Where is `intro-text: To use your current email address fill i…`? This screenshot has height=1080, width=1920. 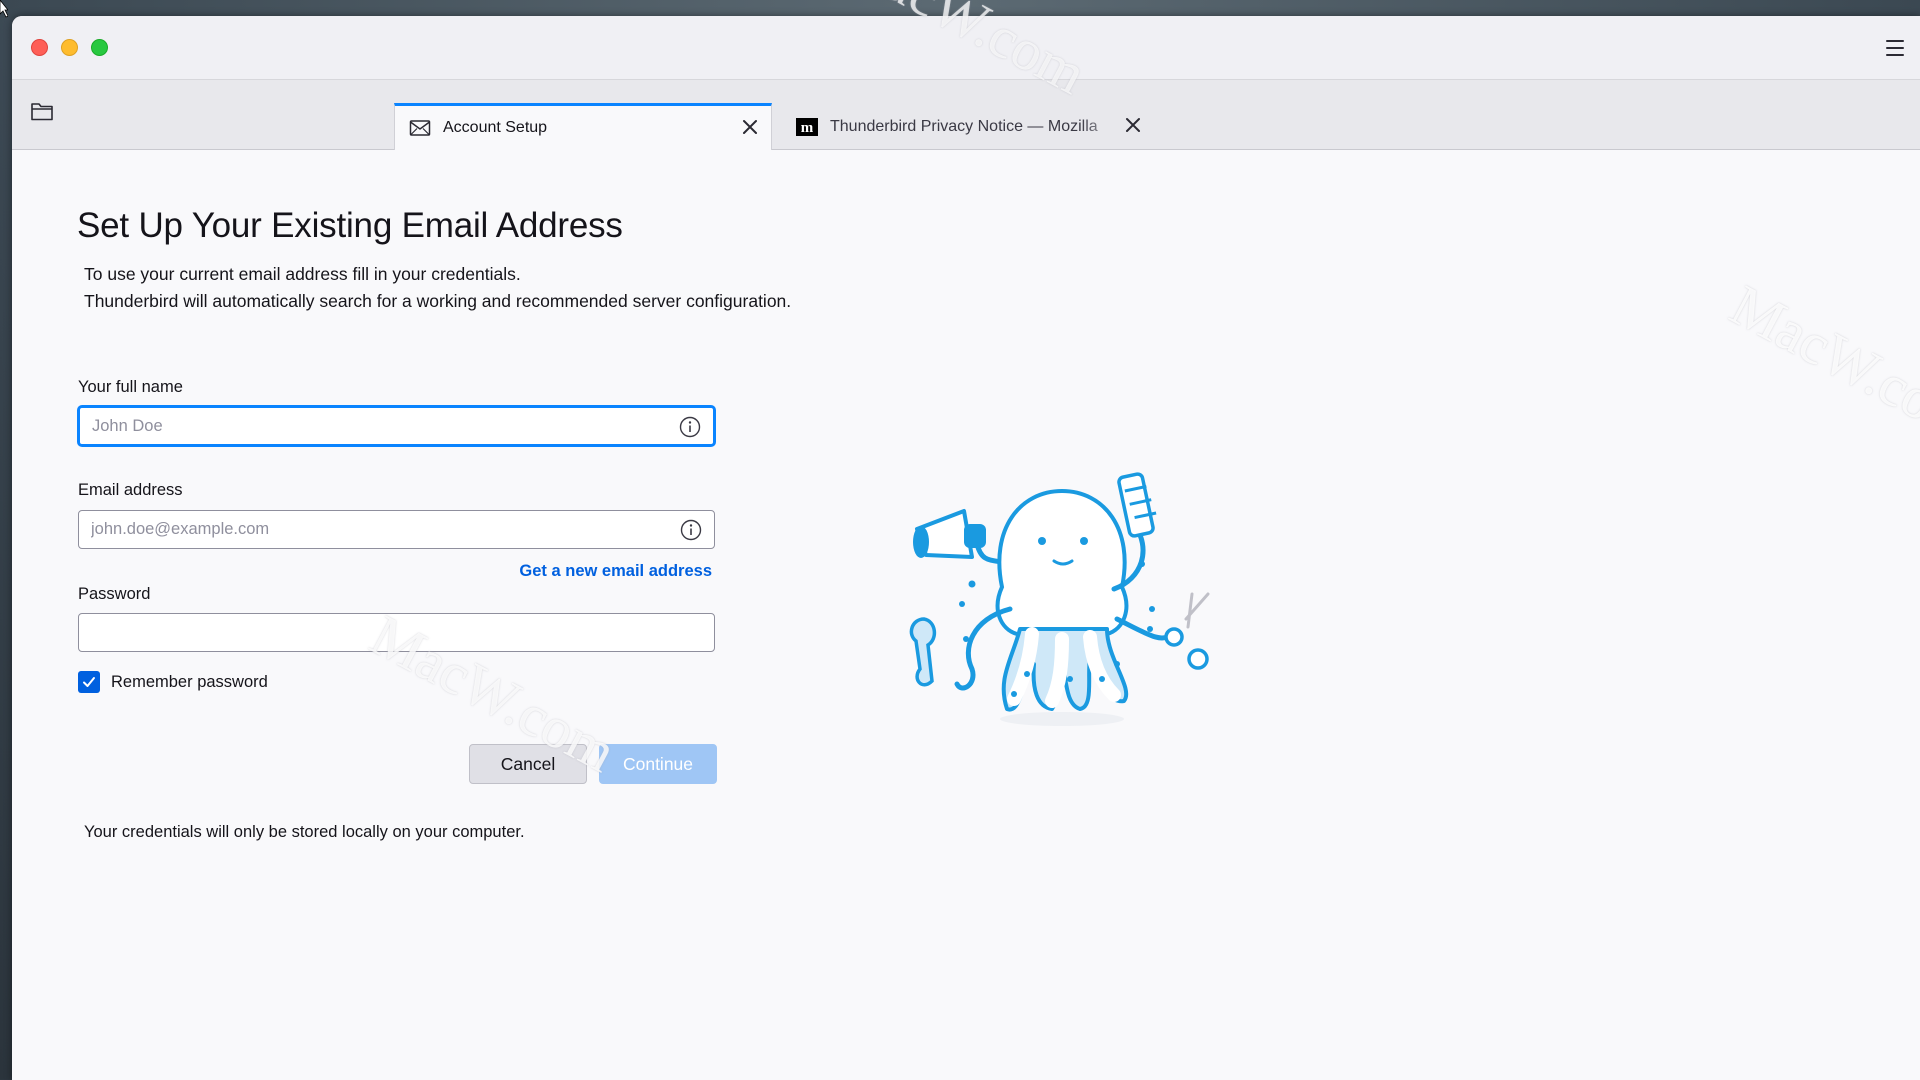 intro-text: To use your current email address fill i… is located at coordinates (437, 288).